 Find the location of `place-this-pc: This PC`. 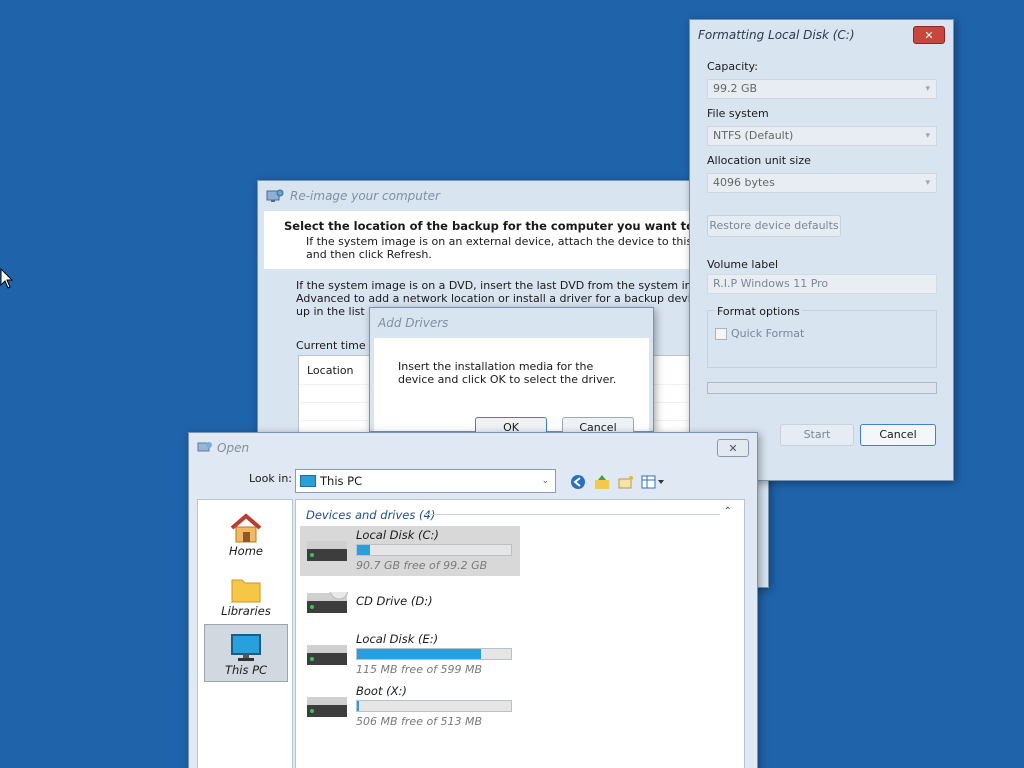

place-this-pc: This PC is located at coordinates (246, 653).